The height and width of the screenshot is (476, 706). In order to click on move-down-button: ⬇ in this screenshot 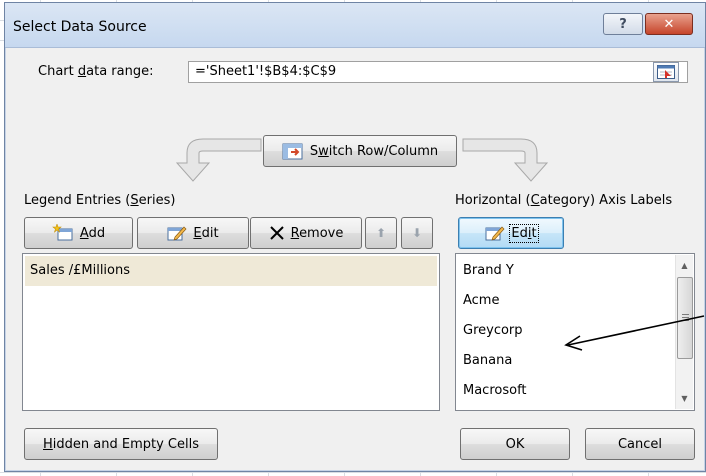, I will do `click(417, 233)`.